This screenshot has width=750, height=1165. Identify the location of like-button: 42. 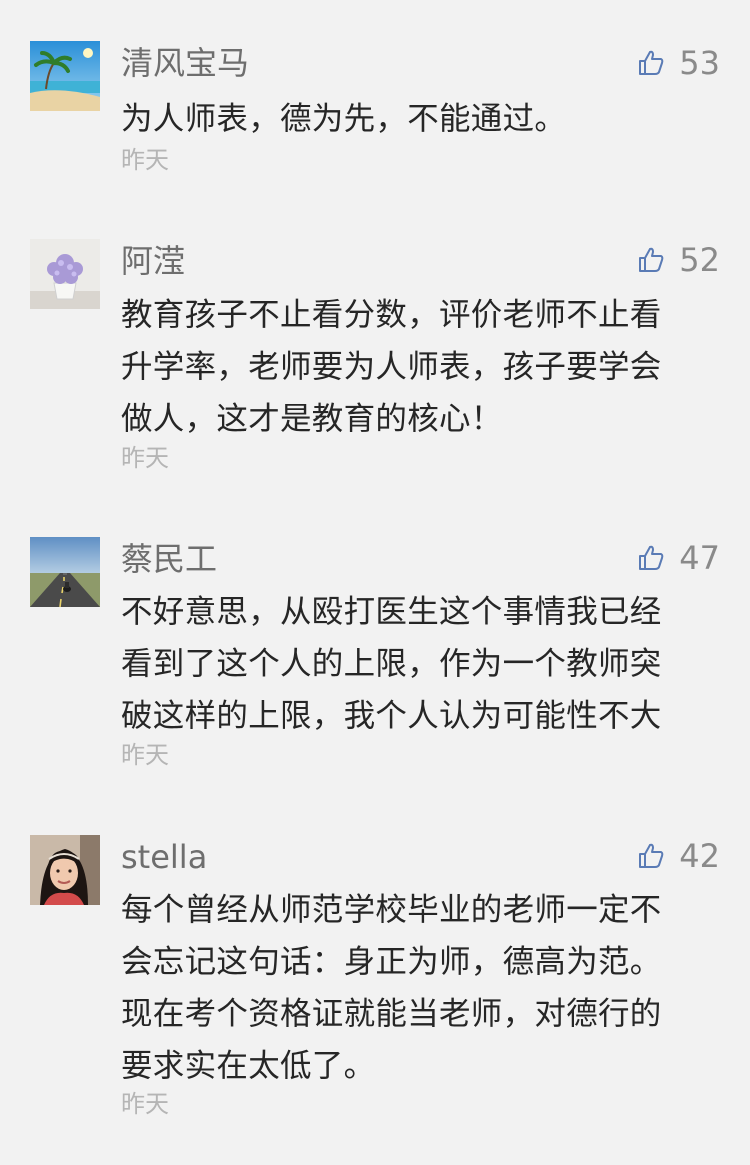
(678, 856).